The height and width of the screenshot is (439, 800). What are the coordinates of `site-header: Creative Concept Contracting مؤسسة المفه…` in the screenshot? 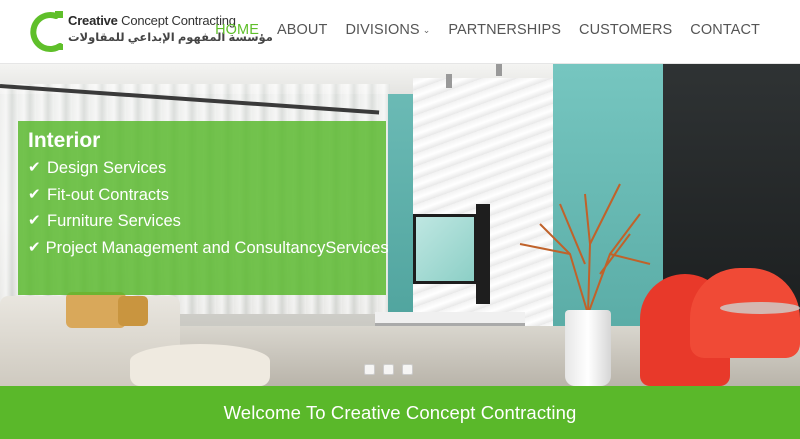 It's located at (400, 32).